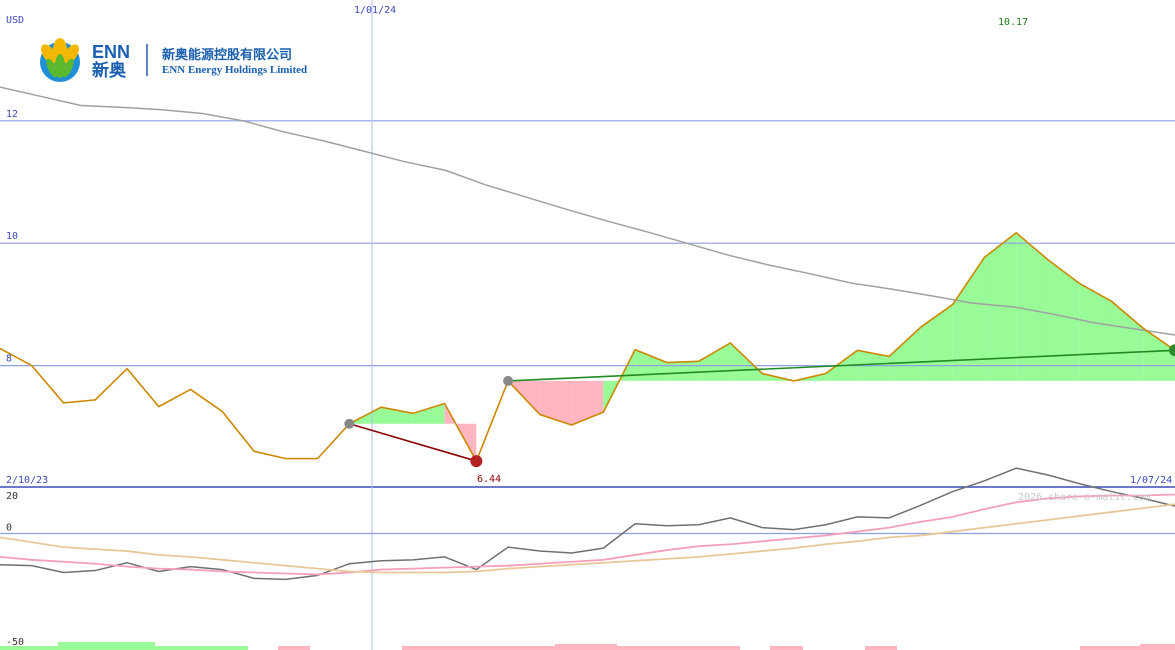 This screenshot has height=650, width=1175. What do you see at coordinates (413, 442) in the screenshot?
I see `trend-line-down` at bounding box center [413, 442].